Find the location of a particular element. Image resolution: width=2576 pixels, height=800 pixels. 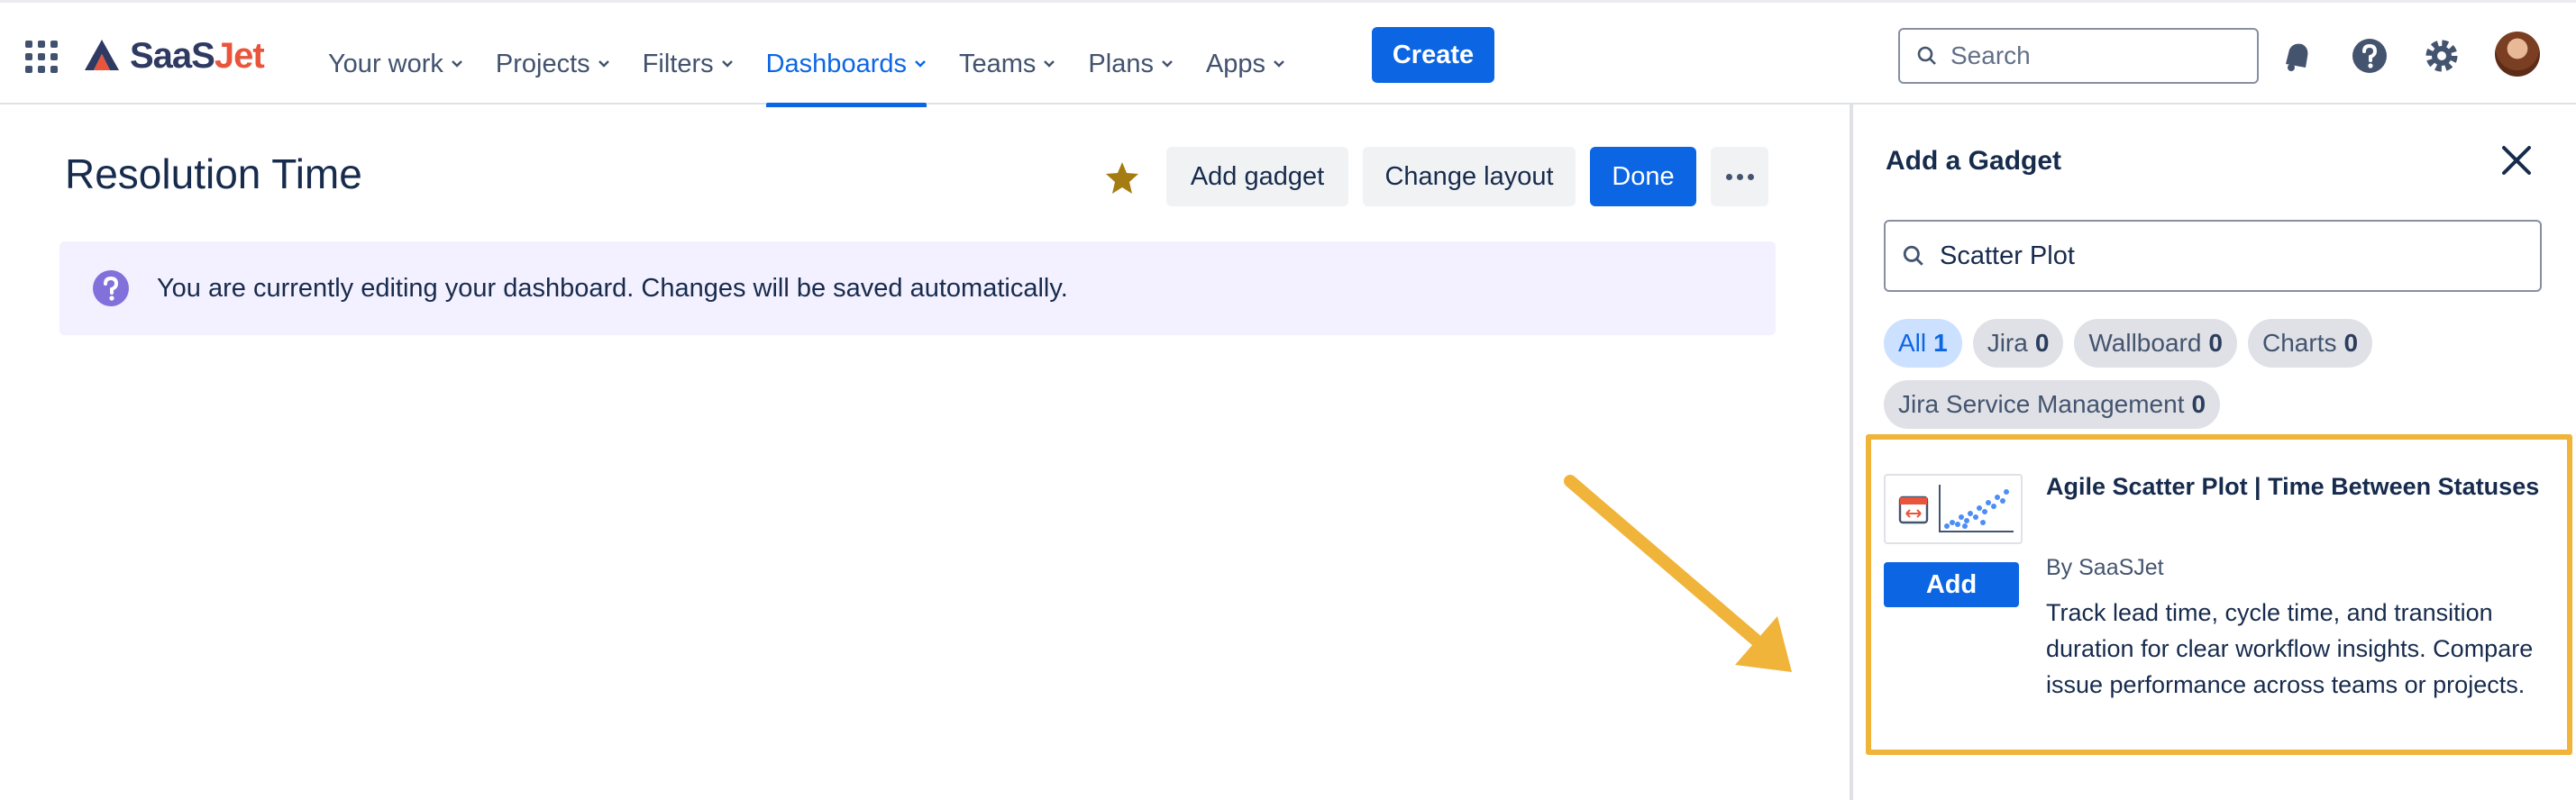

nav-label: Plans is located at coordinates (1121, 63).